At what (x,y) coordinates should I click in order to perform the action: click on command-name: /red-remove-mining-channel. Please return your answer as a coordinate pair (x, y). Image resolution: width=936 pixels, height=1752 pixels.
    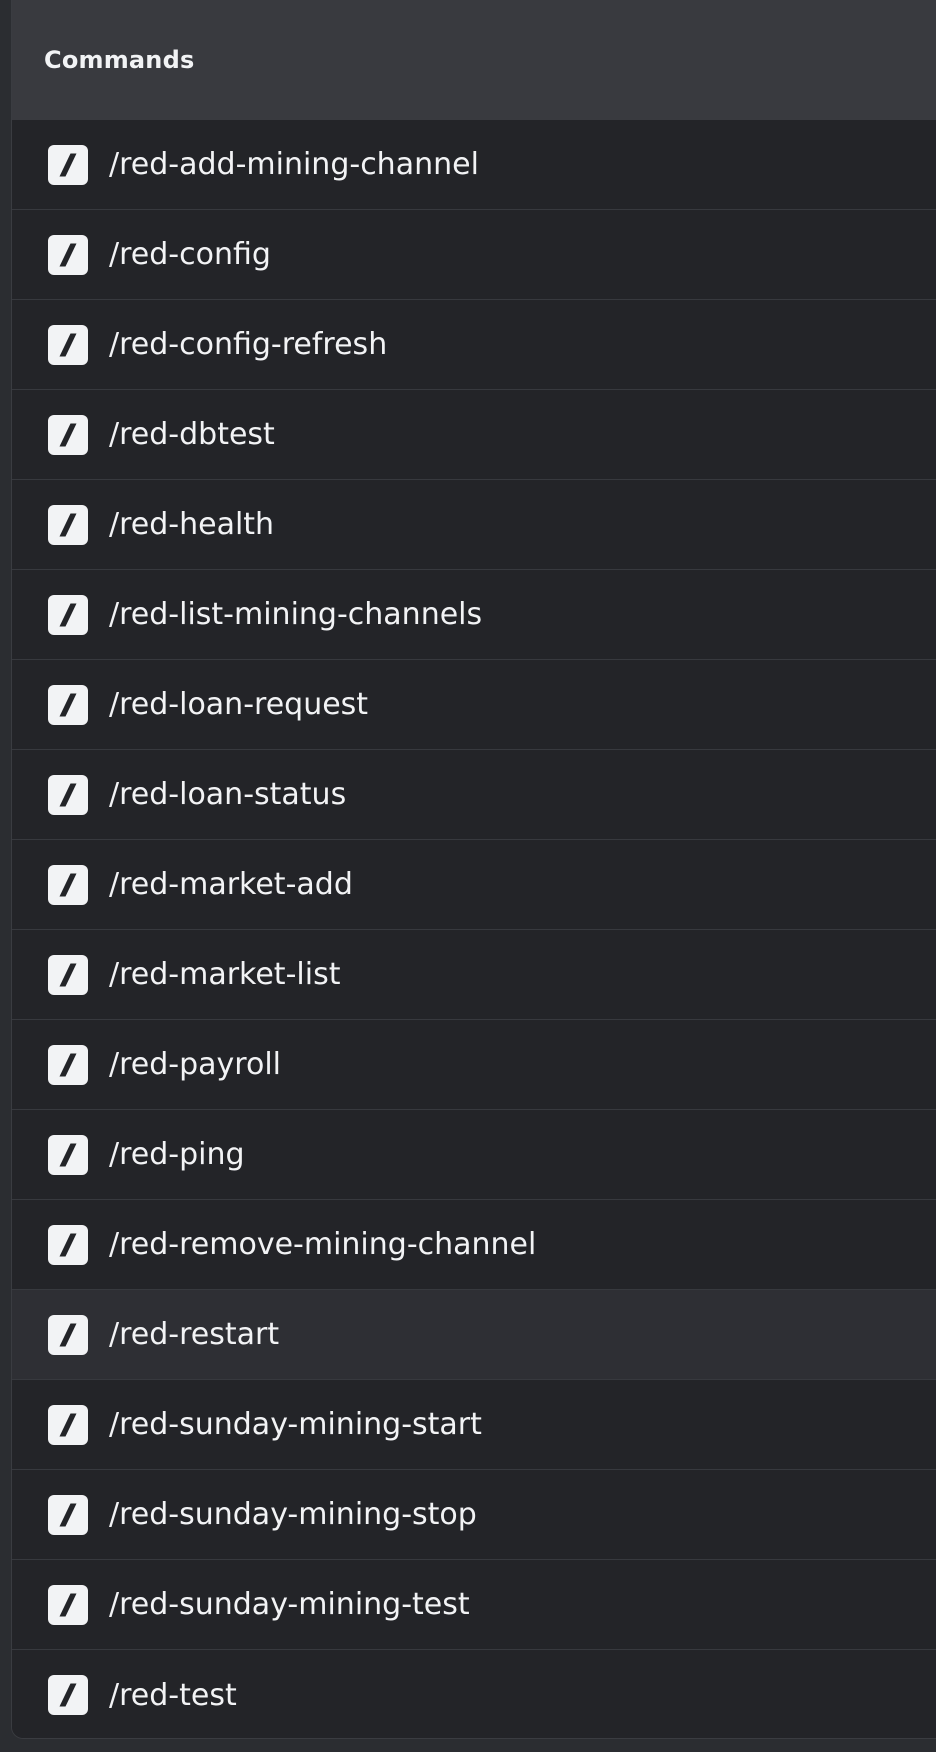
    Looking at the image, I should click on (323, 1244).